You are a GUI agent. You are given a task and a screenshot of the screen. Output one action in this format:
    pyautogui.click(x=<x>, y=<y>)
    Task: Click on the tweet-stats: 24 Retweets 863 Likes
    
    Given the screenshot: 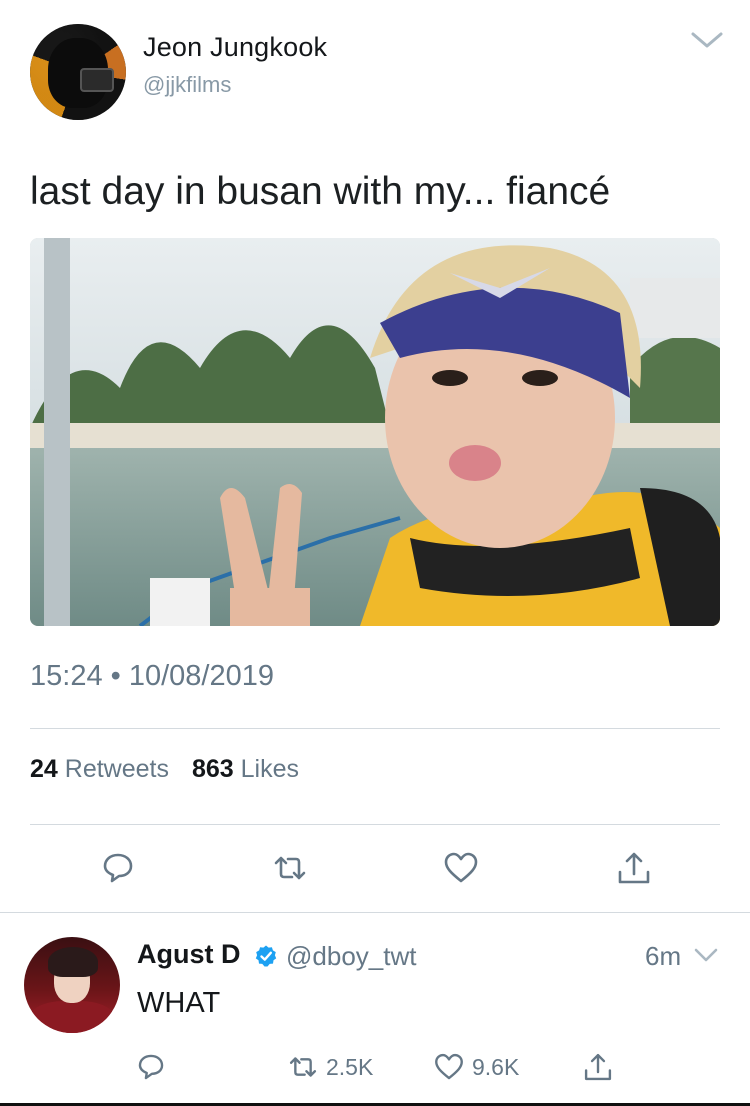 What is the action you would take?
    pyautogui.click(x=164, y=769)
    